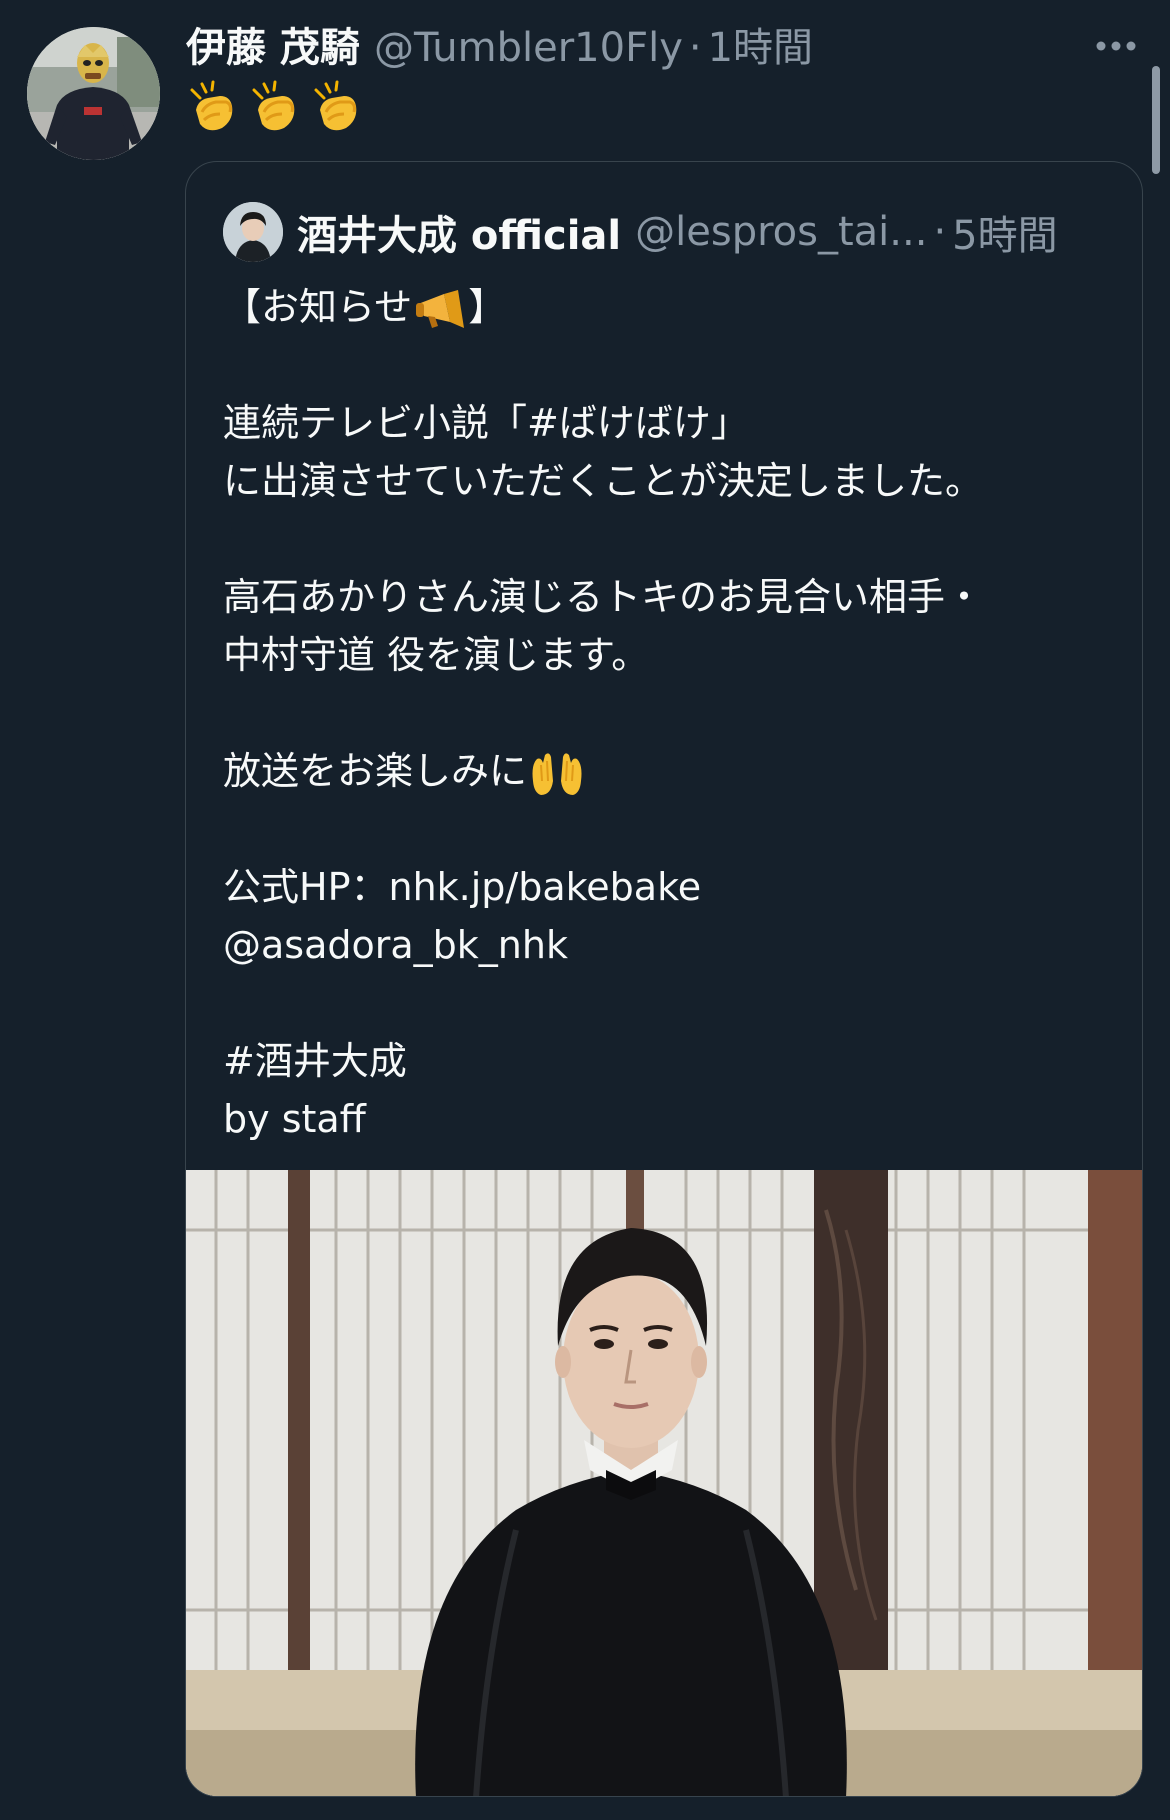 This screenshot has height=1820, width=1170. I want to click on more-horizontal-icon, so click(1116, 46).